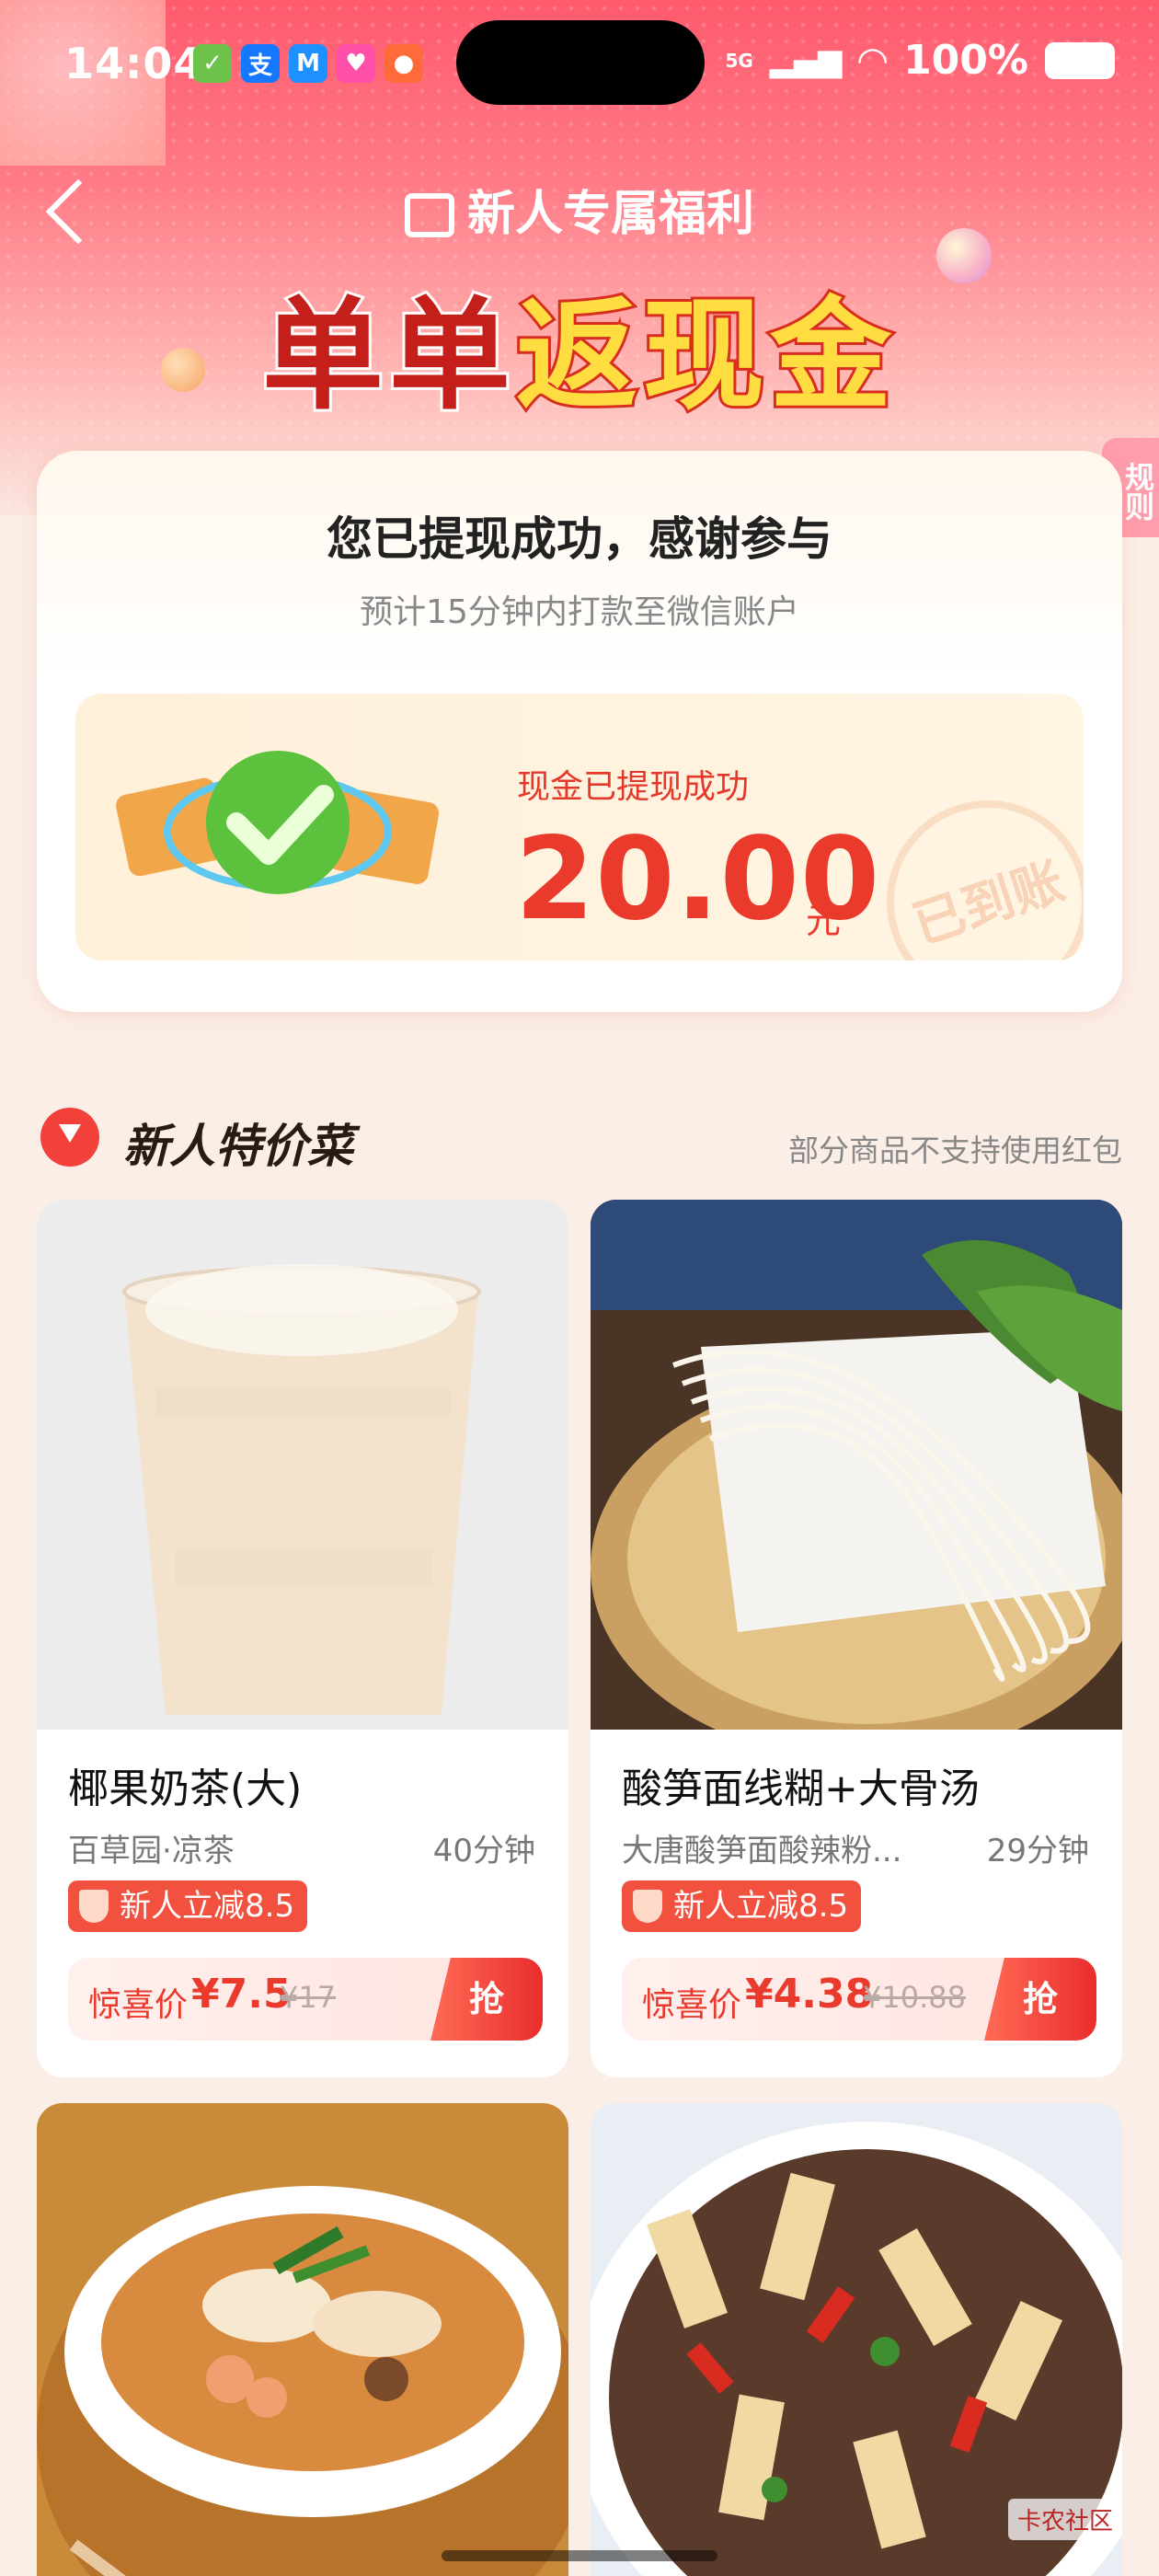  I want to click on lele-icon: ♥, so click(356, 63).